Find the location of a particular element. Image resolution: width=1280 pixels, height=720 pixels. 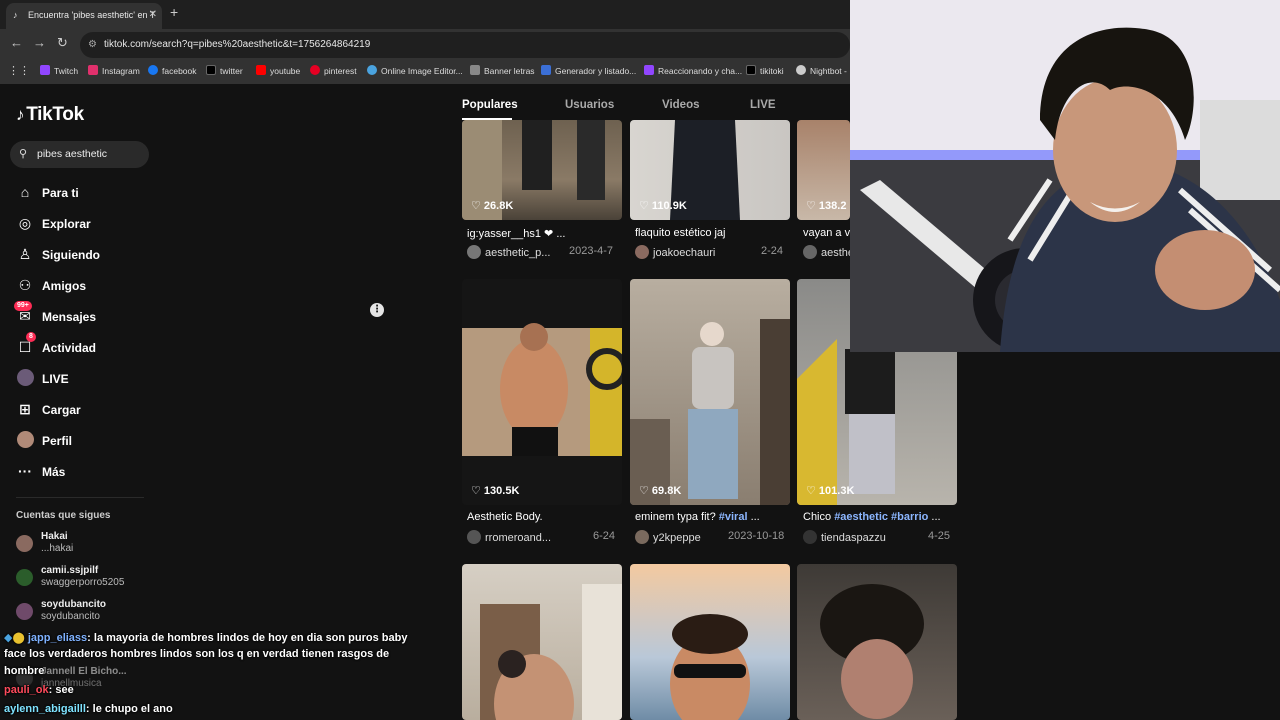

sidebar-item-live: LIVE is located at coordinates (42, 378).